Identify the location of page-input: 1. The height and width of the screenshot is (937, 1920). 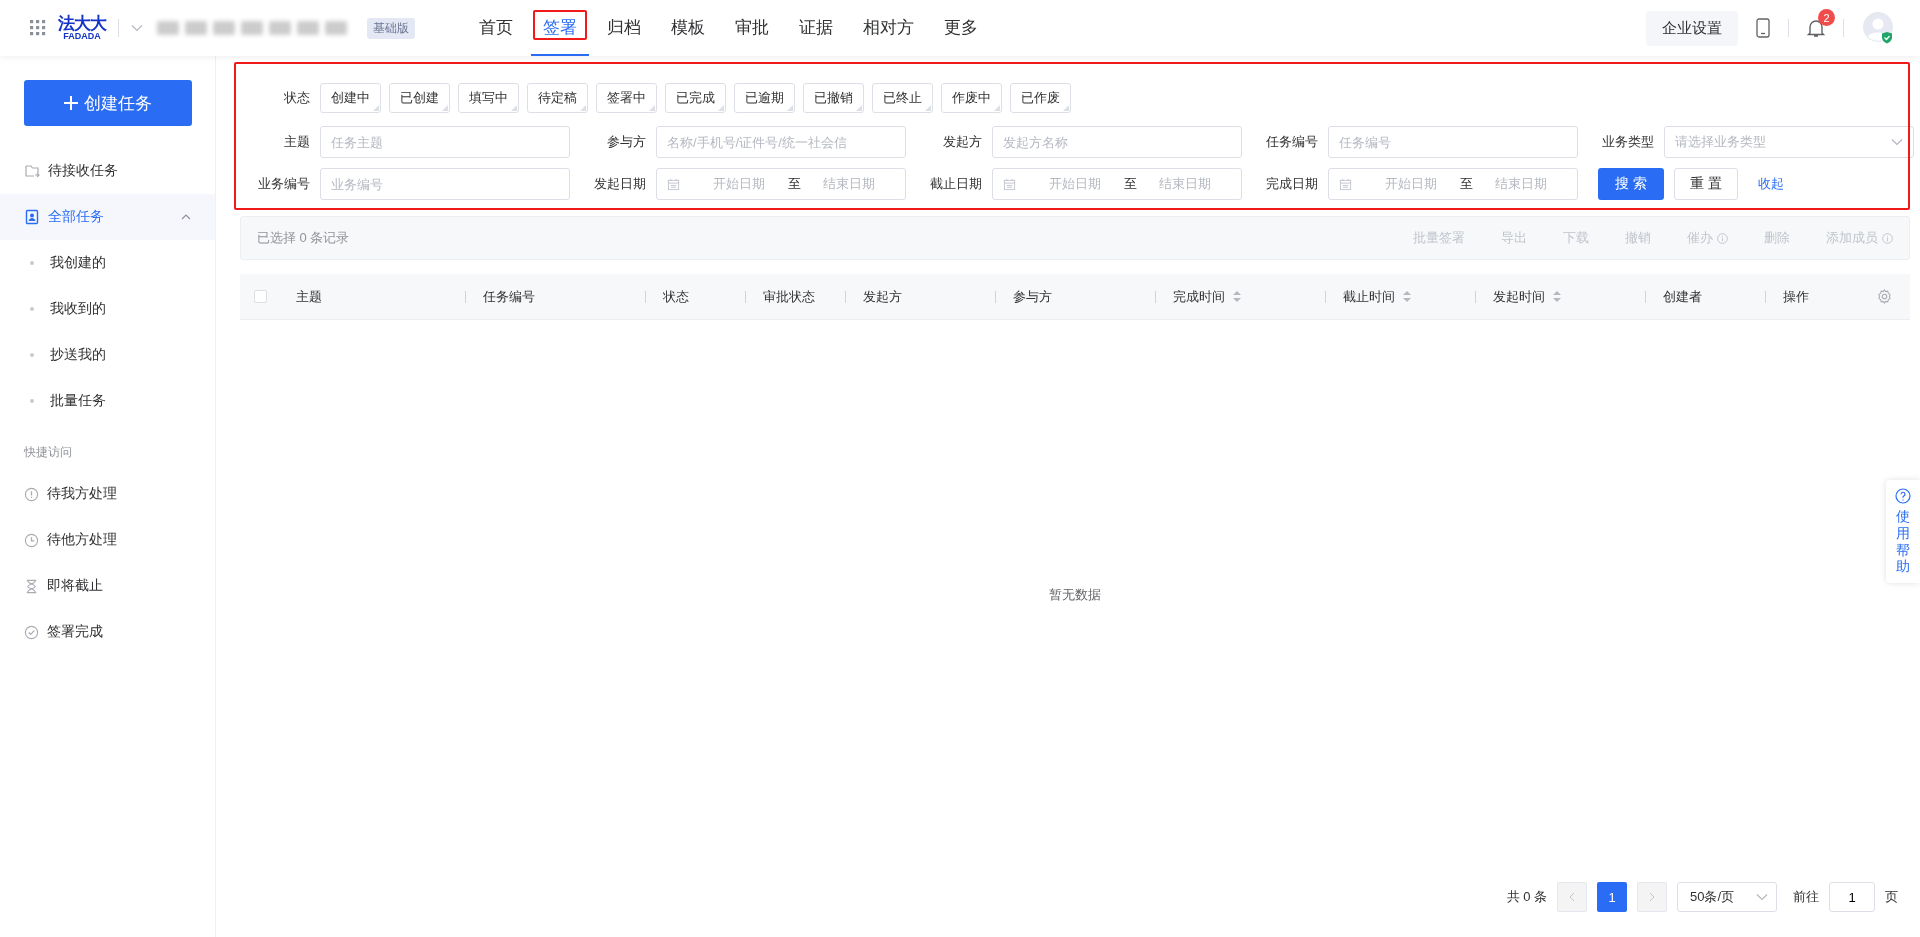
(1852, 897).